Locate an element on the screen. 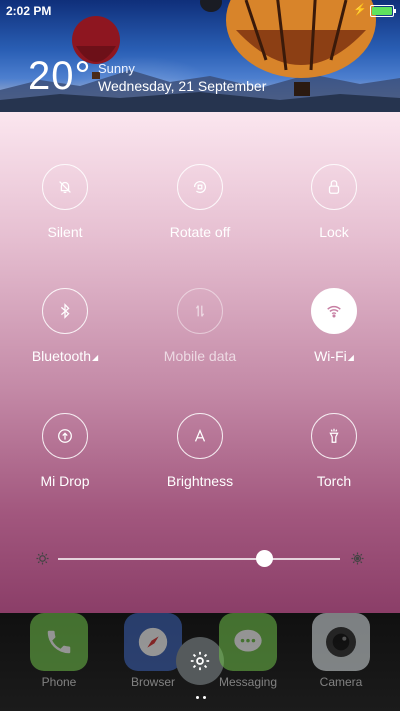 The image size is (400, 711). toggle-brightness: Brightness is located at coordinates (200, 451).